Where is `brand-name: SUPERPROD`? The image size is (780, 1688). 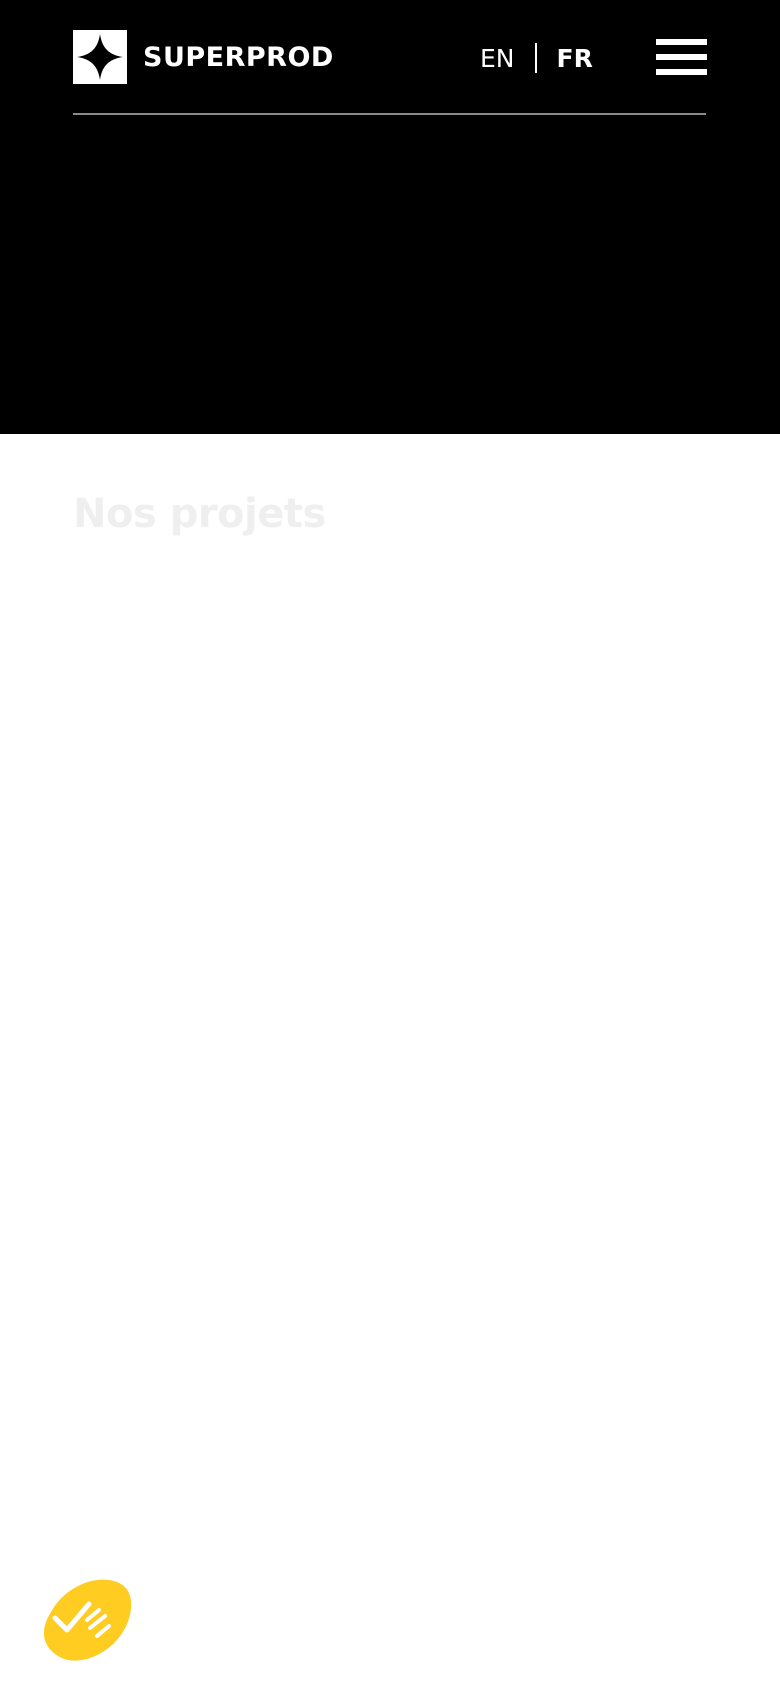
brand-name: SUPERPROD is located at coordinates (238, 57).